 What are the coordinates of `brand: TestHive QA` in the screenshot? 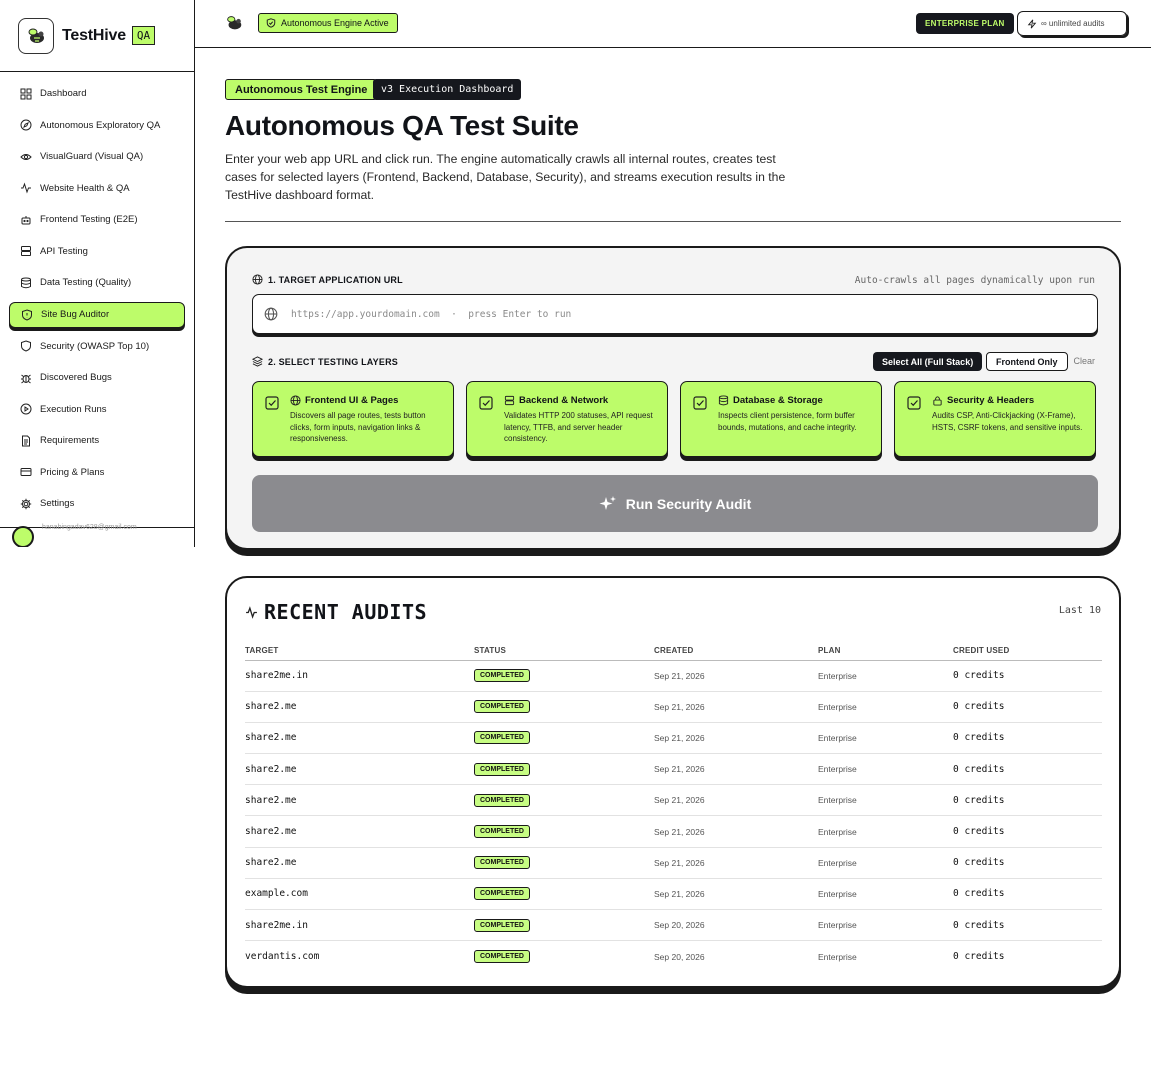 It's located at (97, 36).